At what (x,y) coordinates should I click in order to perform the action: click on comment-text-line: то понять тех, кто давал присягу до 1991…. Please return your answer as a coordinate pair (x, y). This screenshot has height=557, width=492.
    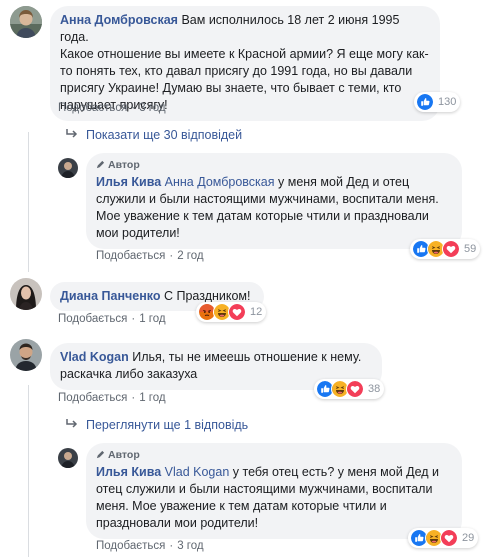
    Looking at the image, I should click on (236, 71).